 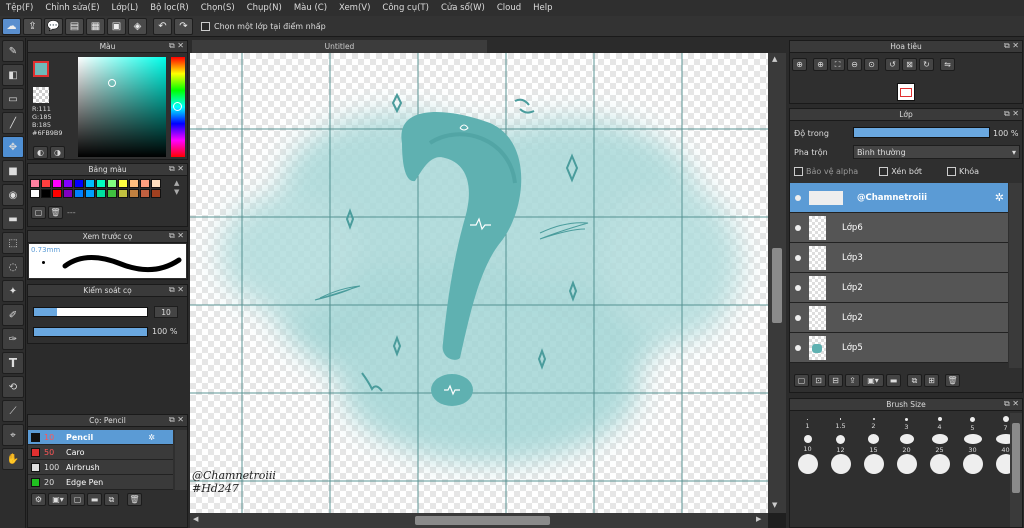 What do you see at coordinates (926, 64) in the screenshot?
I see `rotate-right-icon: ↻` at bounding box center [926, 64].